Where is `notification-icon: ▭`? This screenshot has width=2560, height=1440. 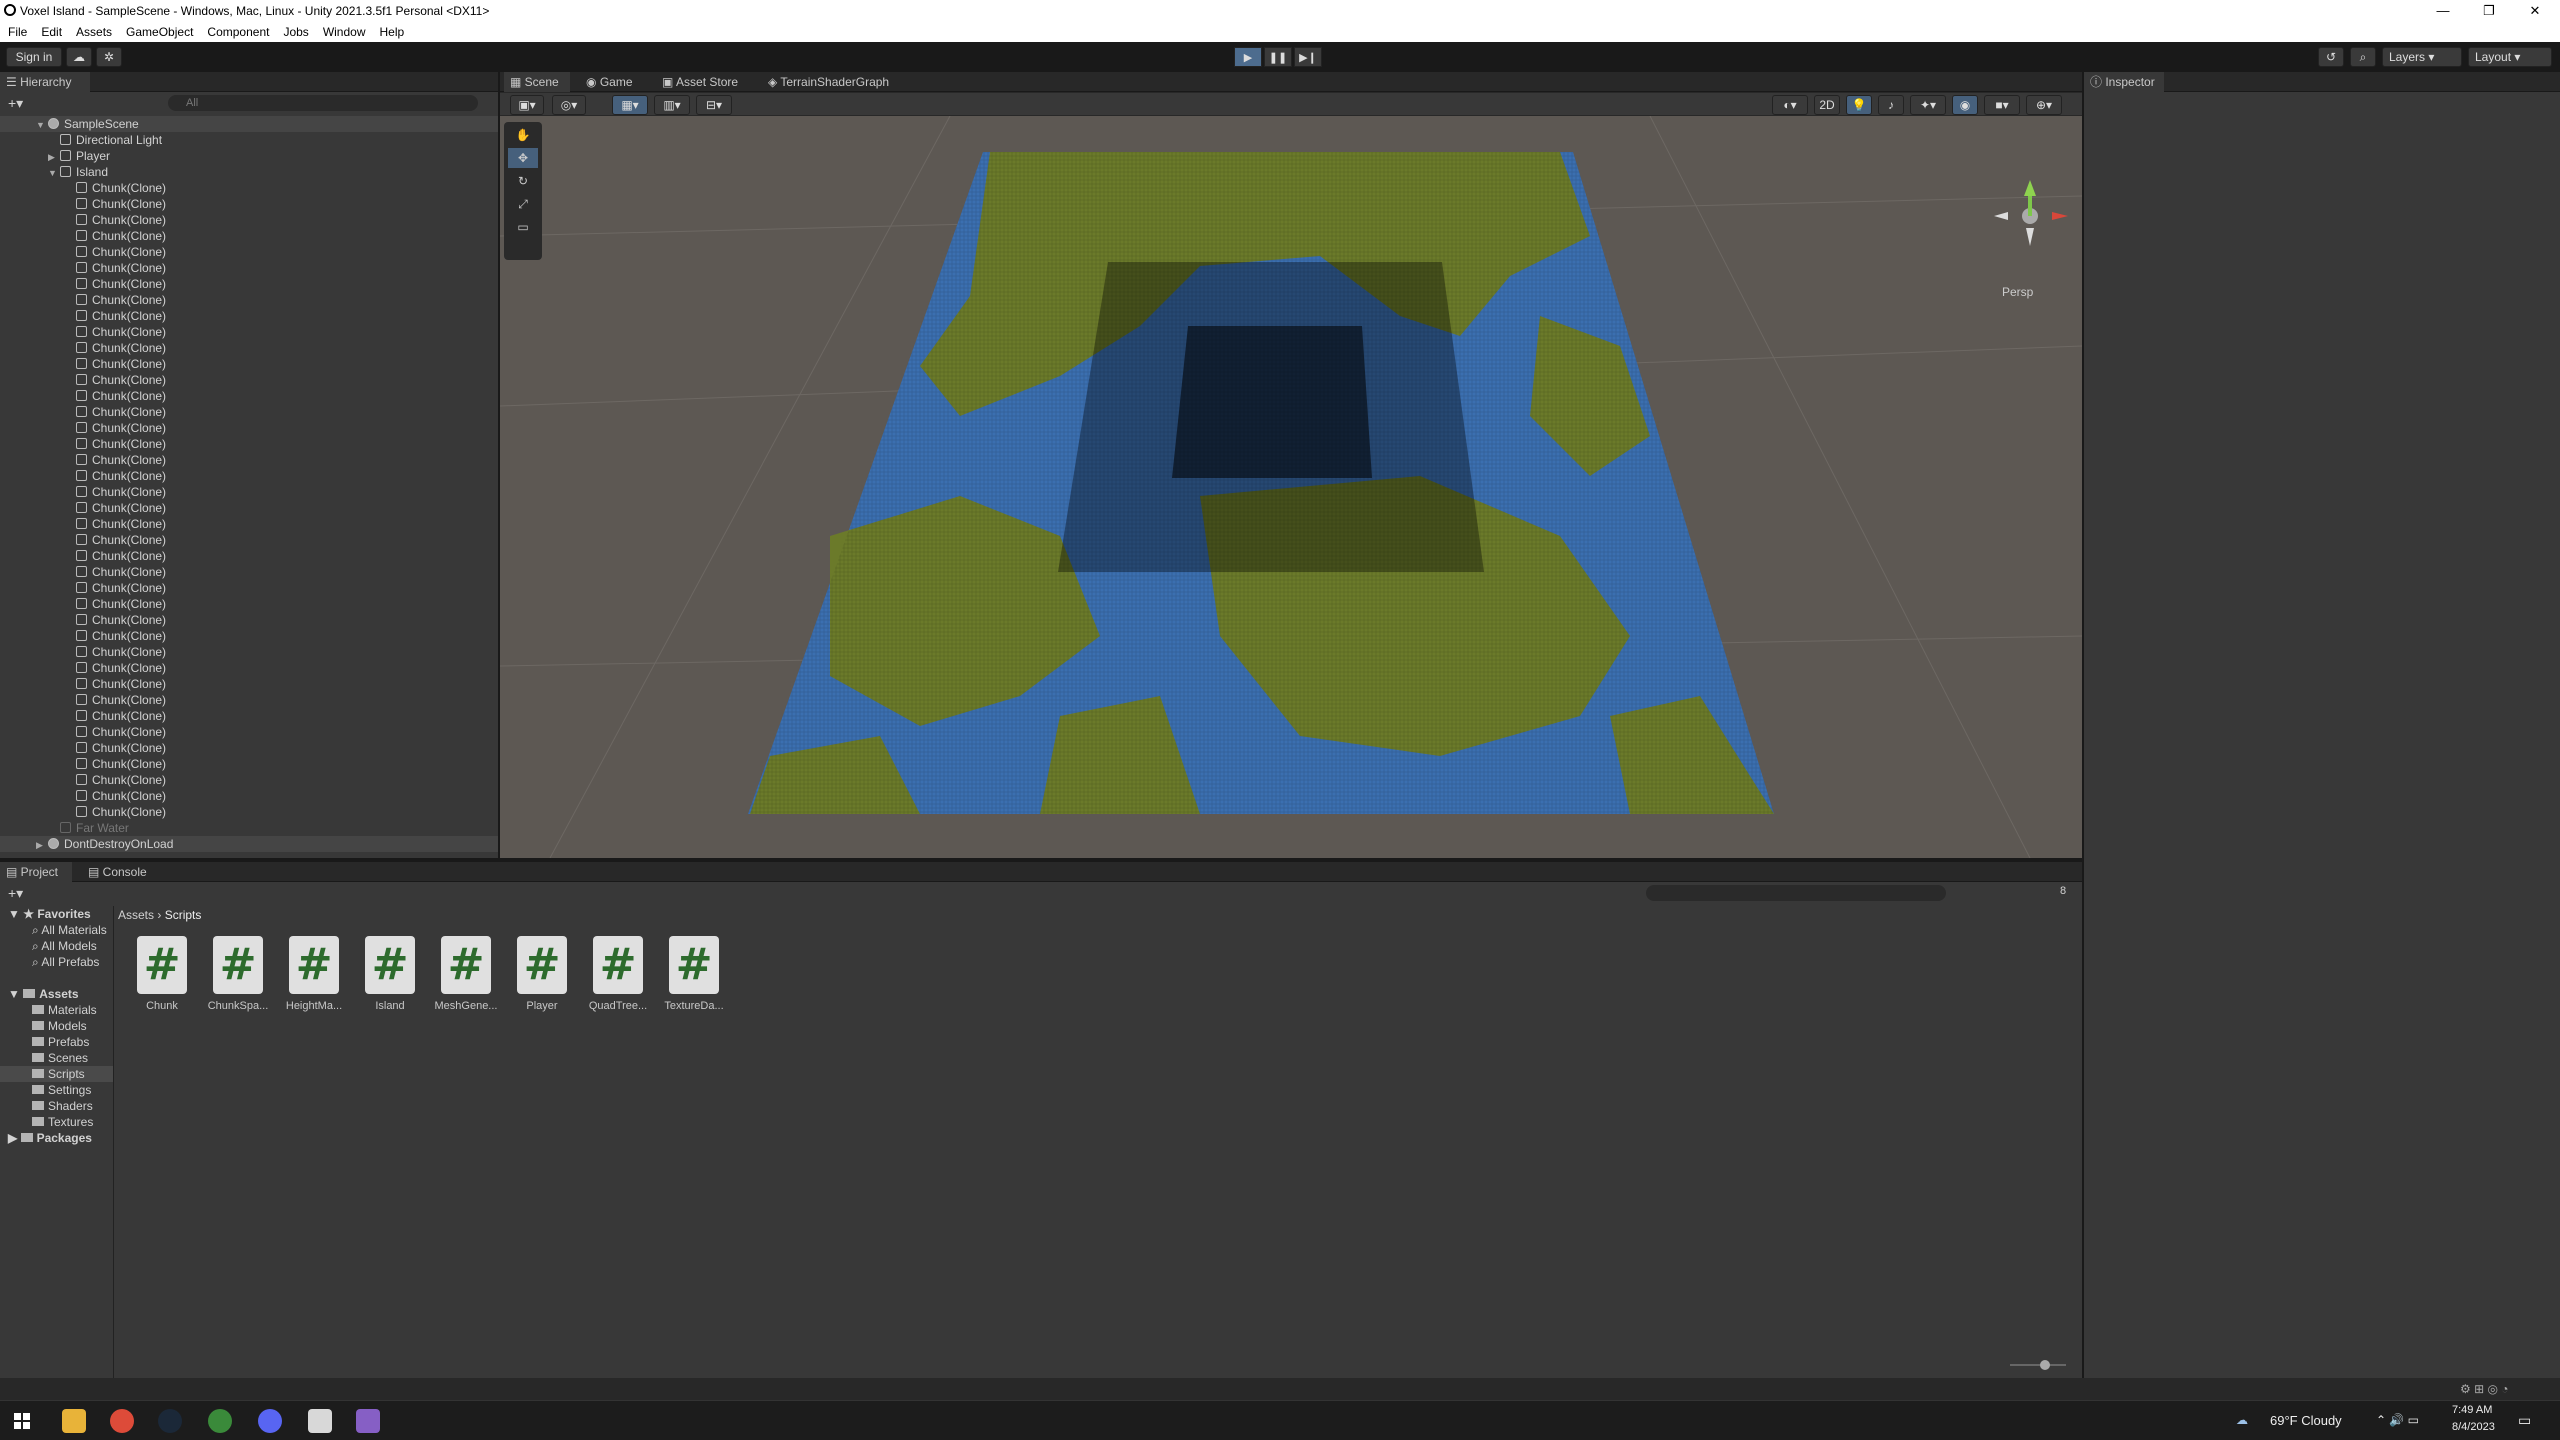 notification-icon: ▭ is located at coordinates (2524, 1420).